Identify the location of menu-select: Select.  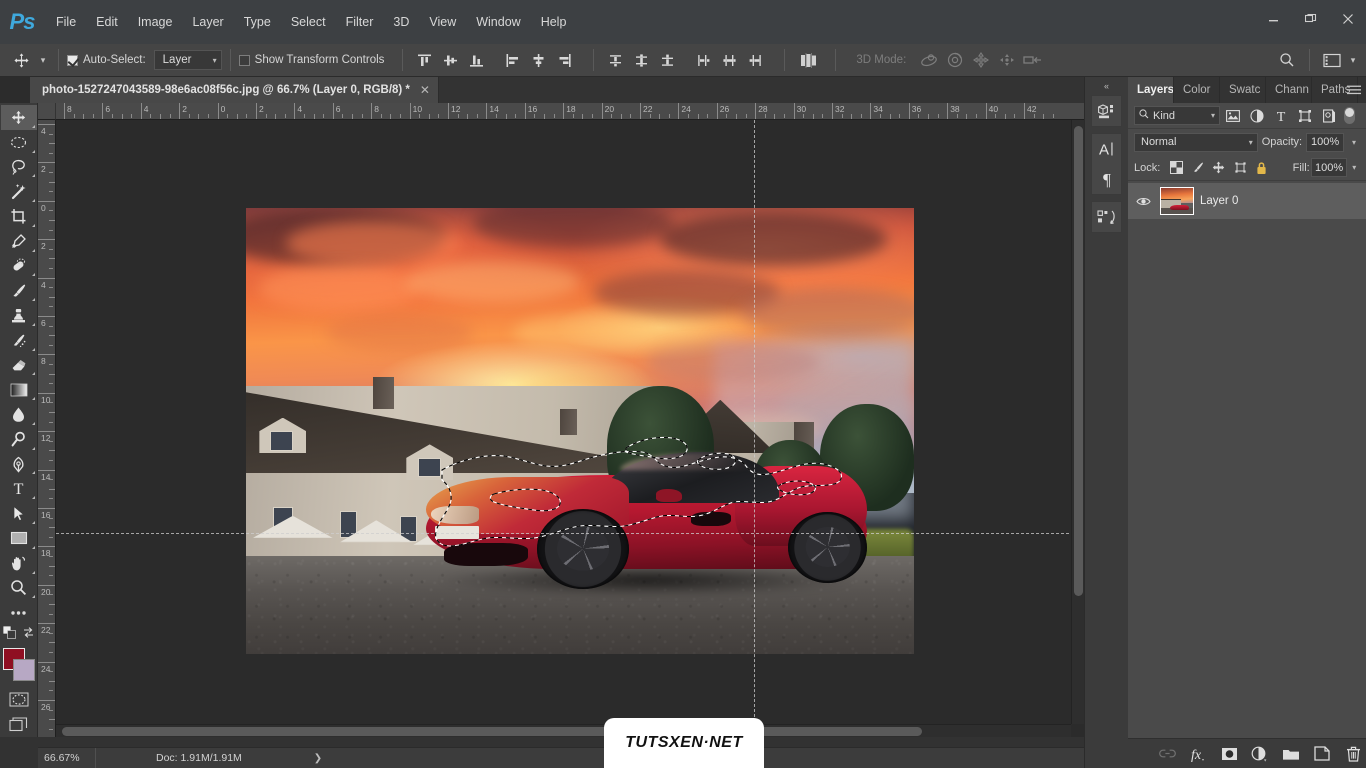
(308, 22).